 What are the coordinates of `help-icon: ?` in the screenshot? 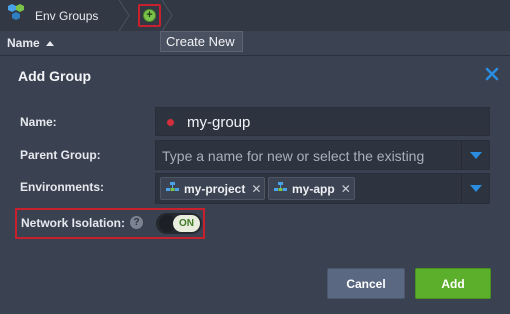 It's located at (136, 222).